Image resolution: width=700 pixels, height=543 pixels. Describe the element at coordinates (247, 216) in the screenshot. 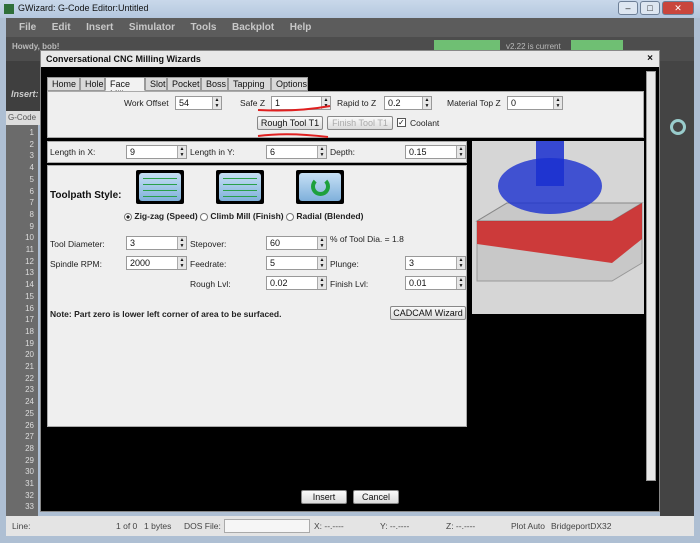

I see `climb-mill-label: Climb Mill (Finish)` at that location.